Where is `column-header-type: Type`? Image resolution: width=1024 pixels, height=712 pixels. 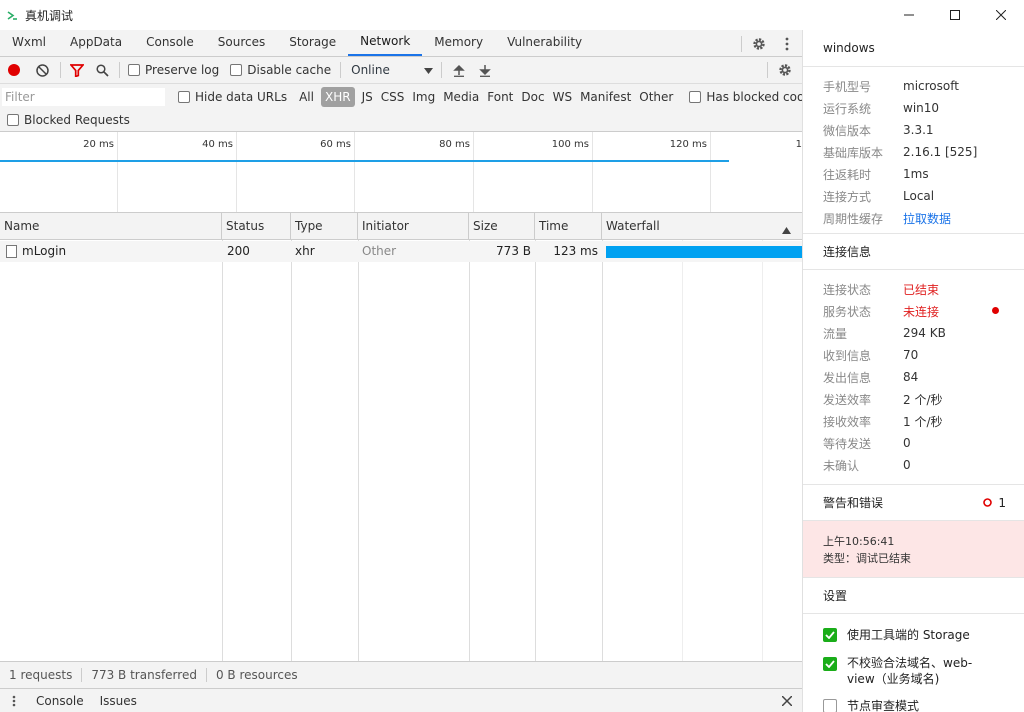 column-header-type: Type is located at coordinates (324, 226).